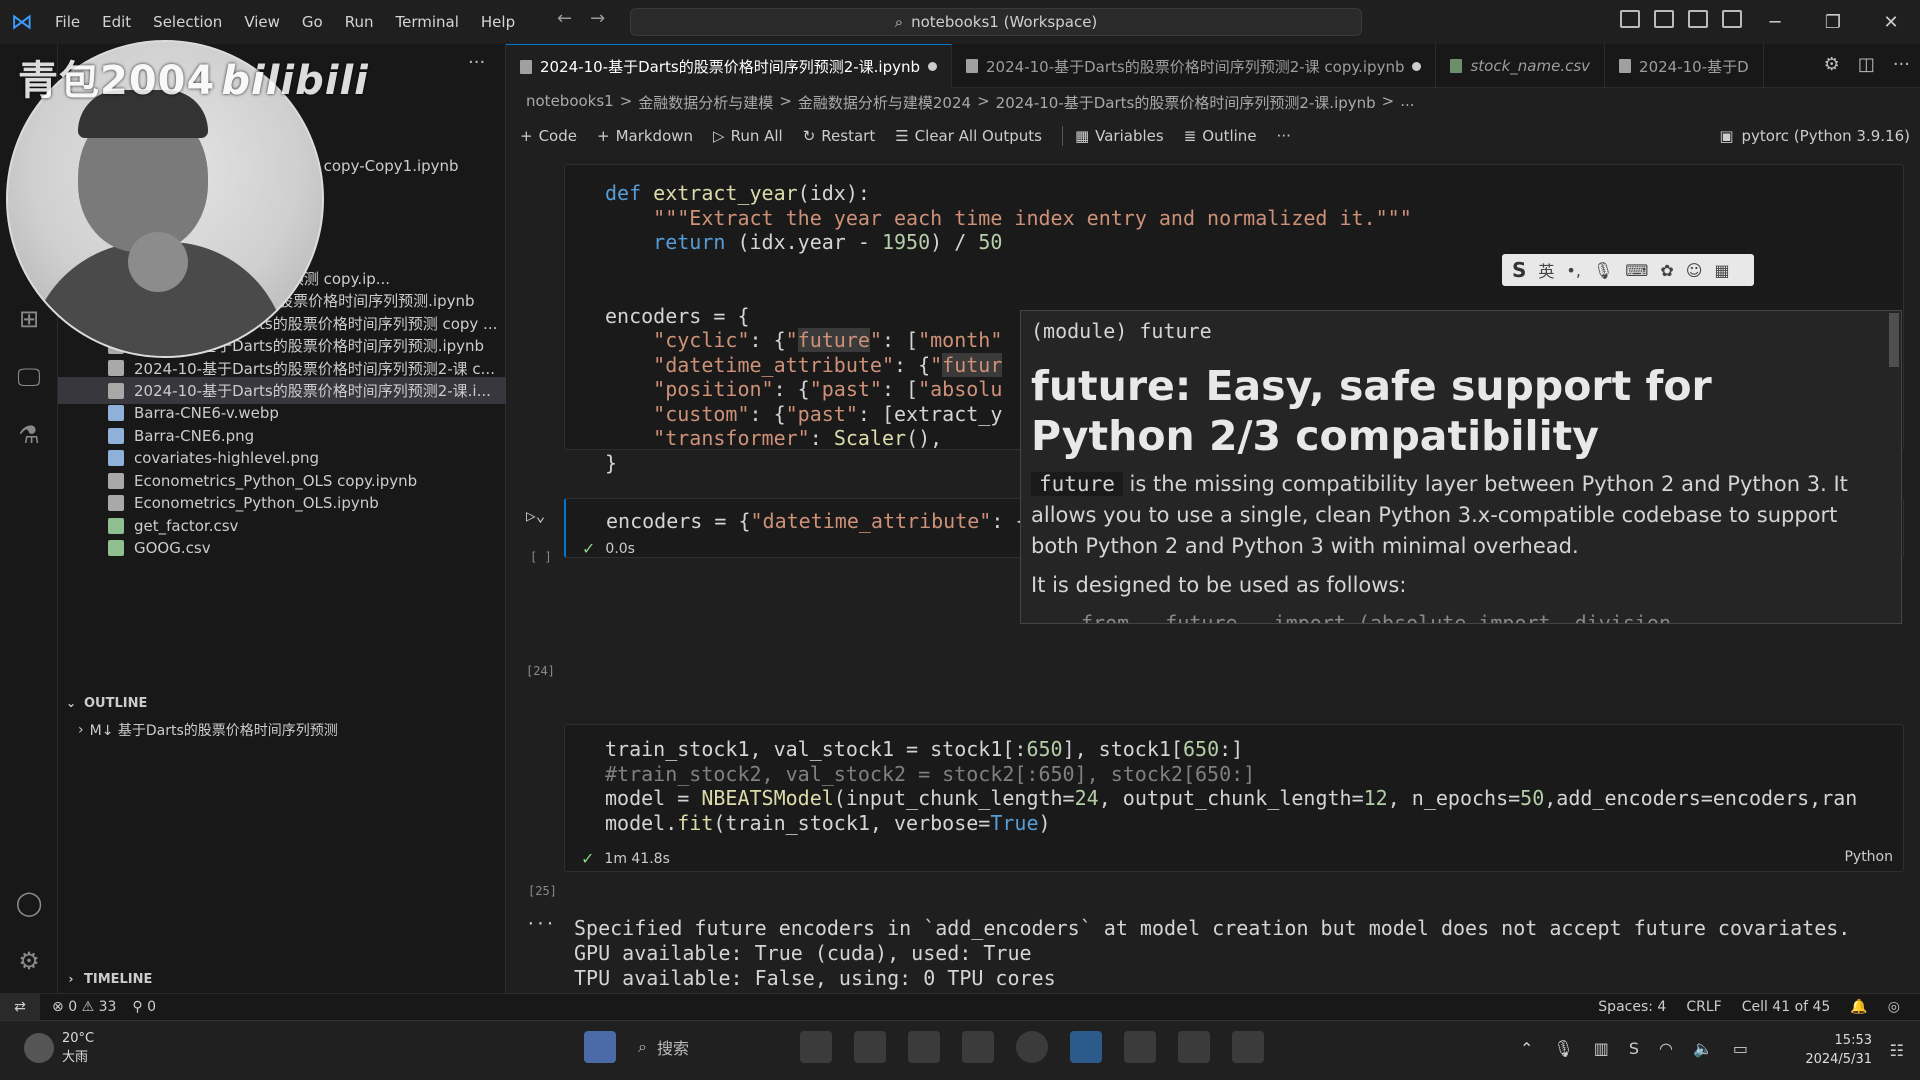 Image resolution: width=1920 pixels, height=1080 pixels. What do you see at coordinates (535, 515) in the screenshot?
I see `run-cell-icon: ▷⌄` at bounding box center [535, 515].